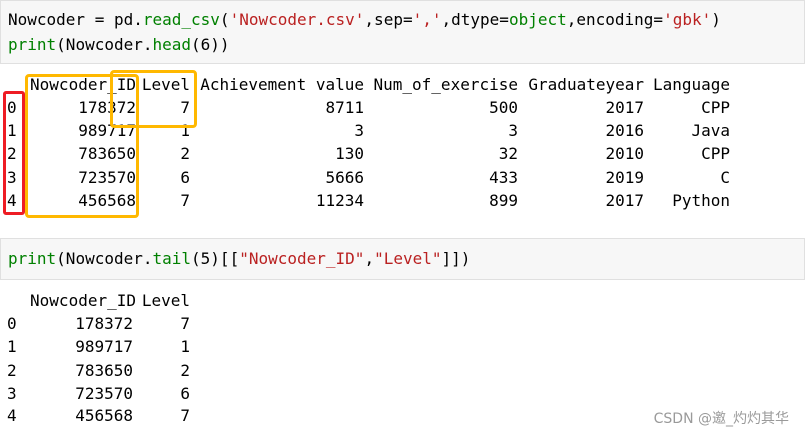 This screenshot has width=805, height=436. I want to click on column-header: Language, so click(691, 84).